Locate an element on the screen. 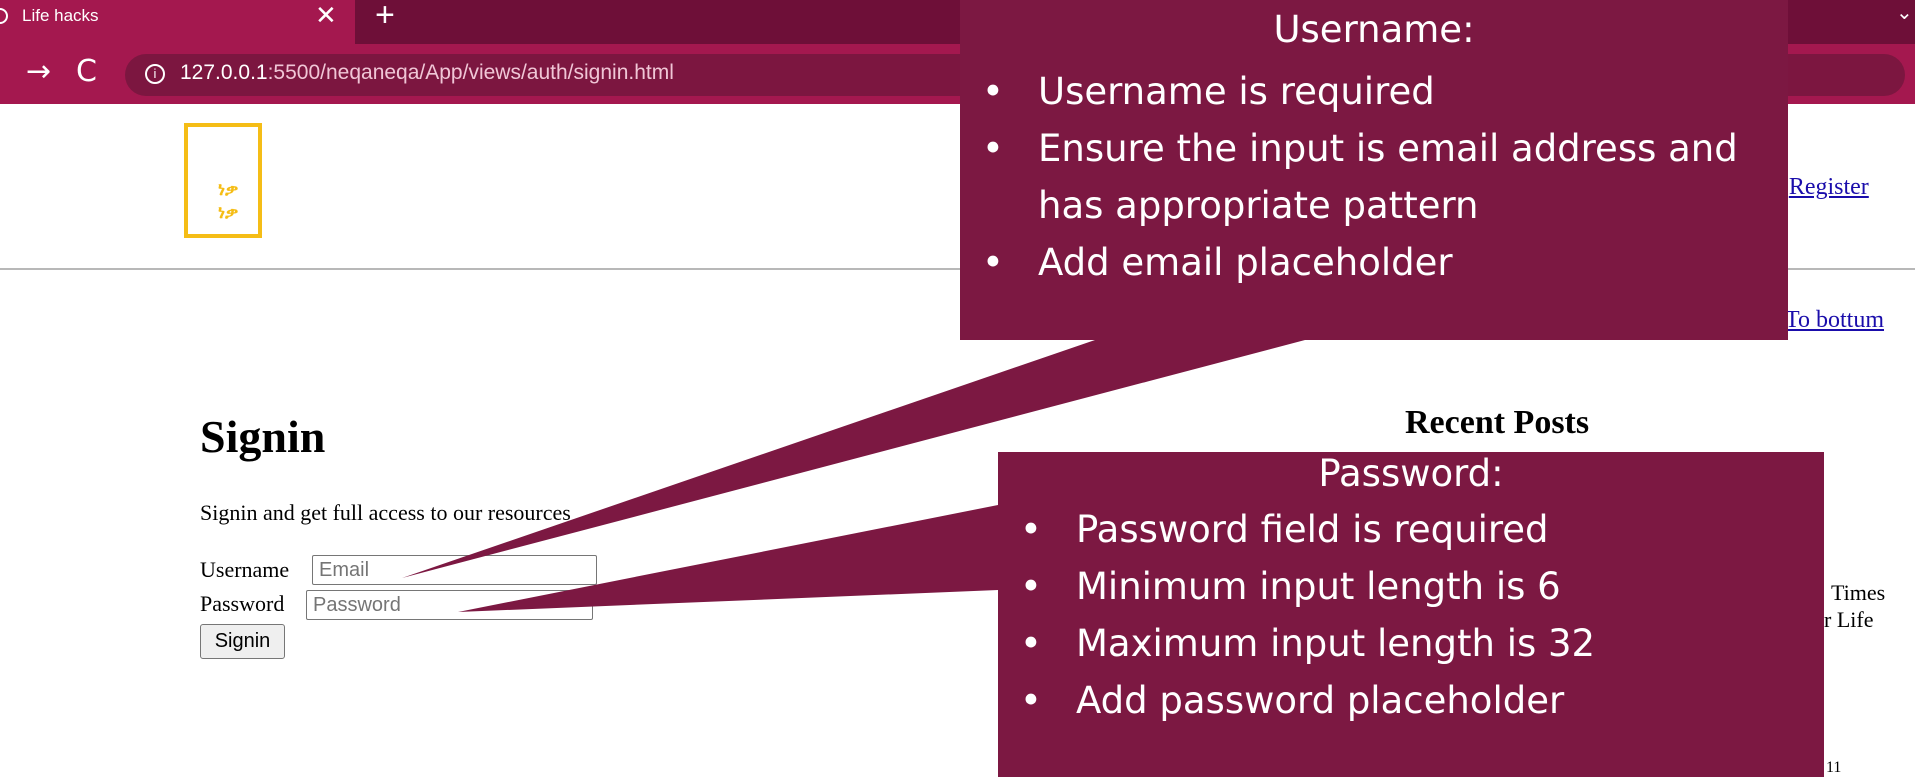 The height and width of the screenshot is (777, 1915). callout-item-text: Maximum input length is 32 is located at coordinates (1336, 643).